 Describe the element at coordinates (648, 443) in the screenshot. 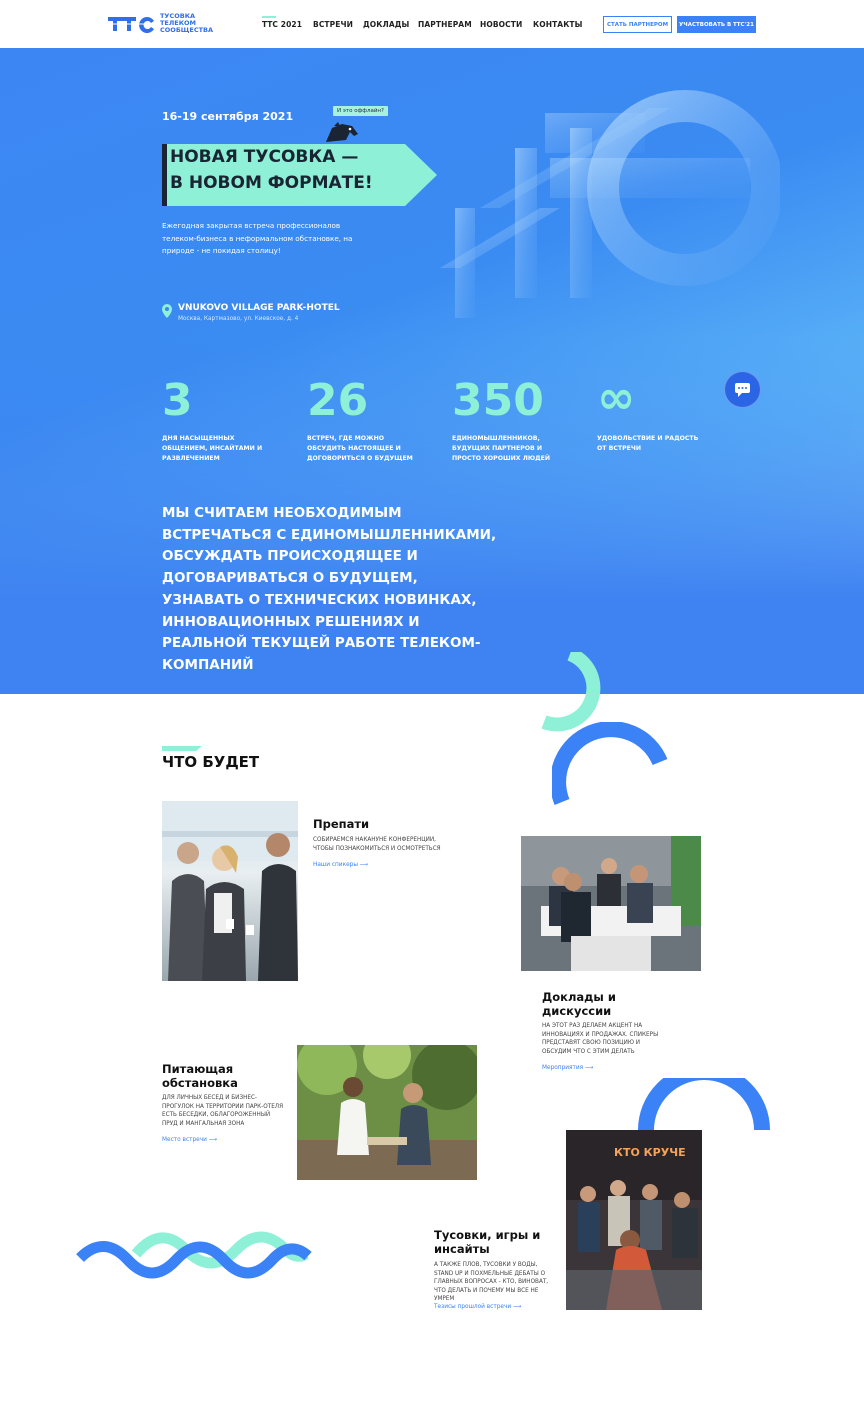

I see `stat-label: удовольствие и радость от встречи` at that location.